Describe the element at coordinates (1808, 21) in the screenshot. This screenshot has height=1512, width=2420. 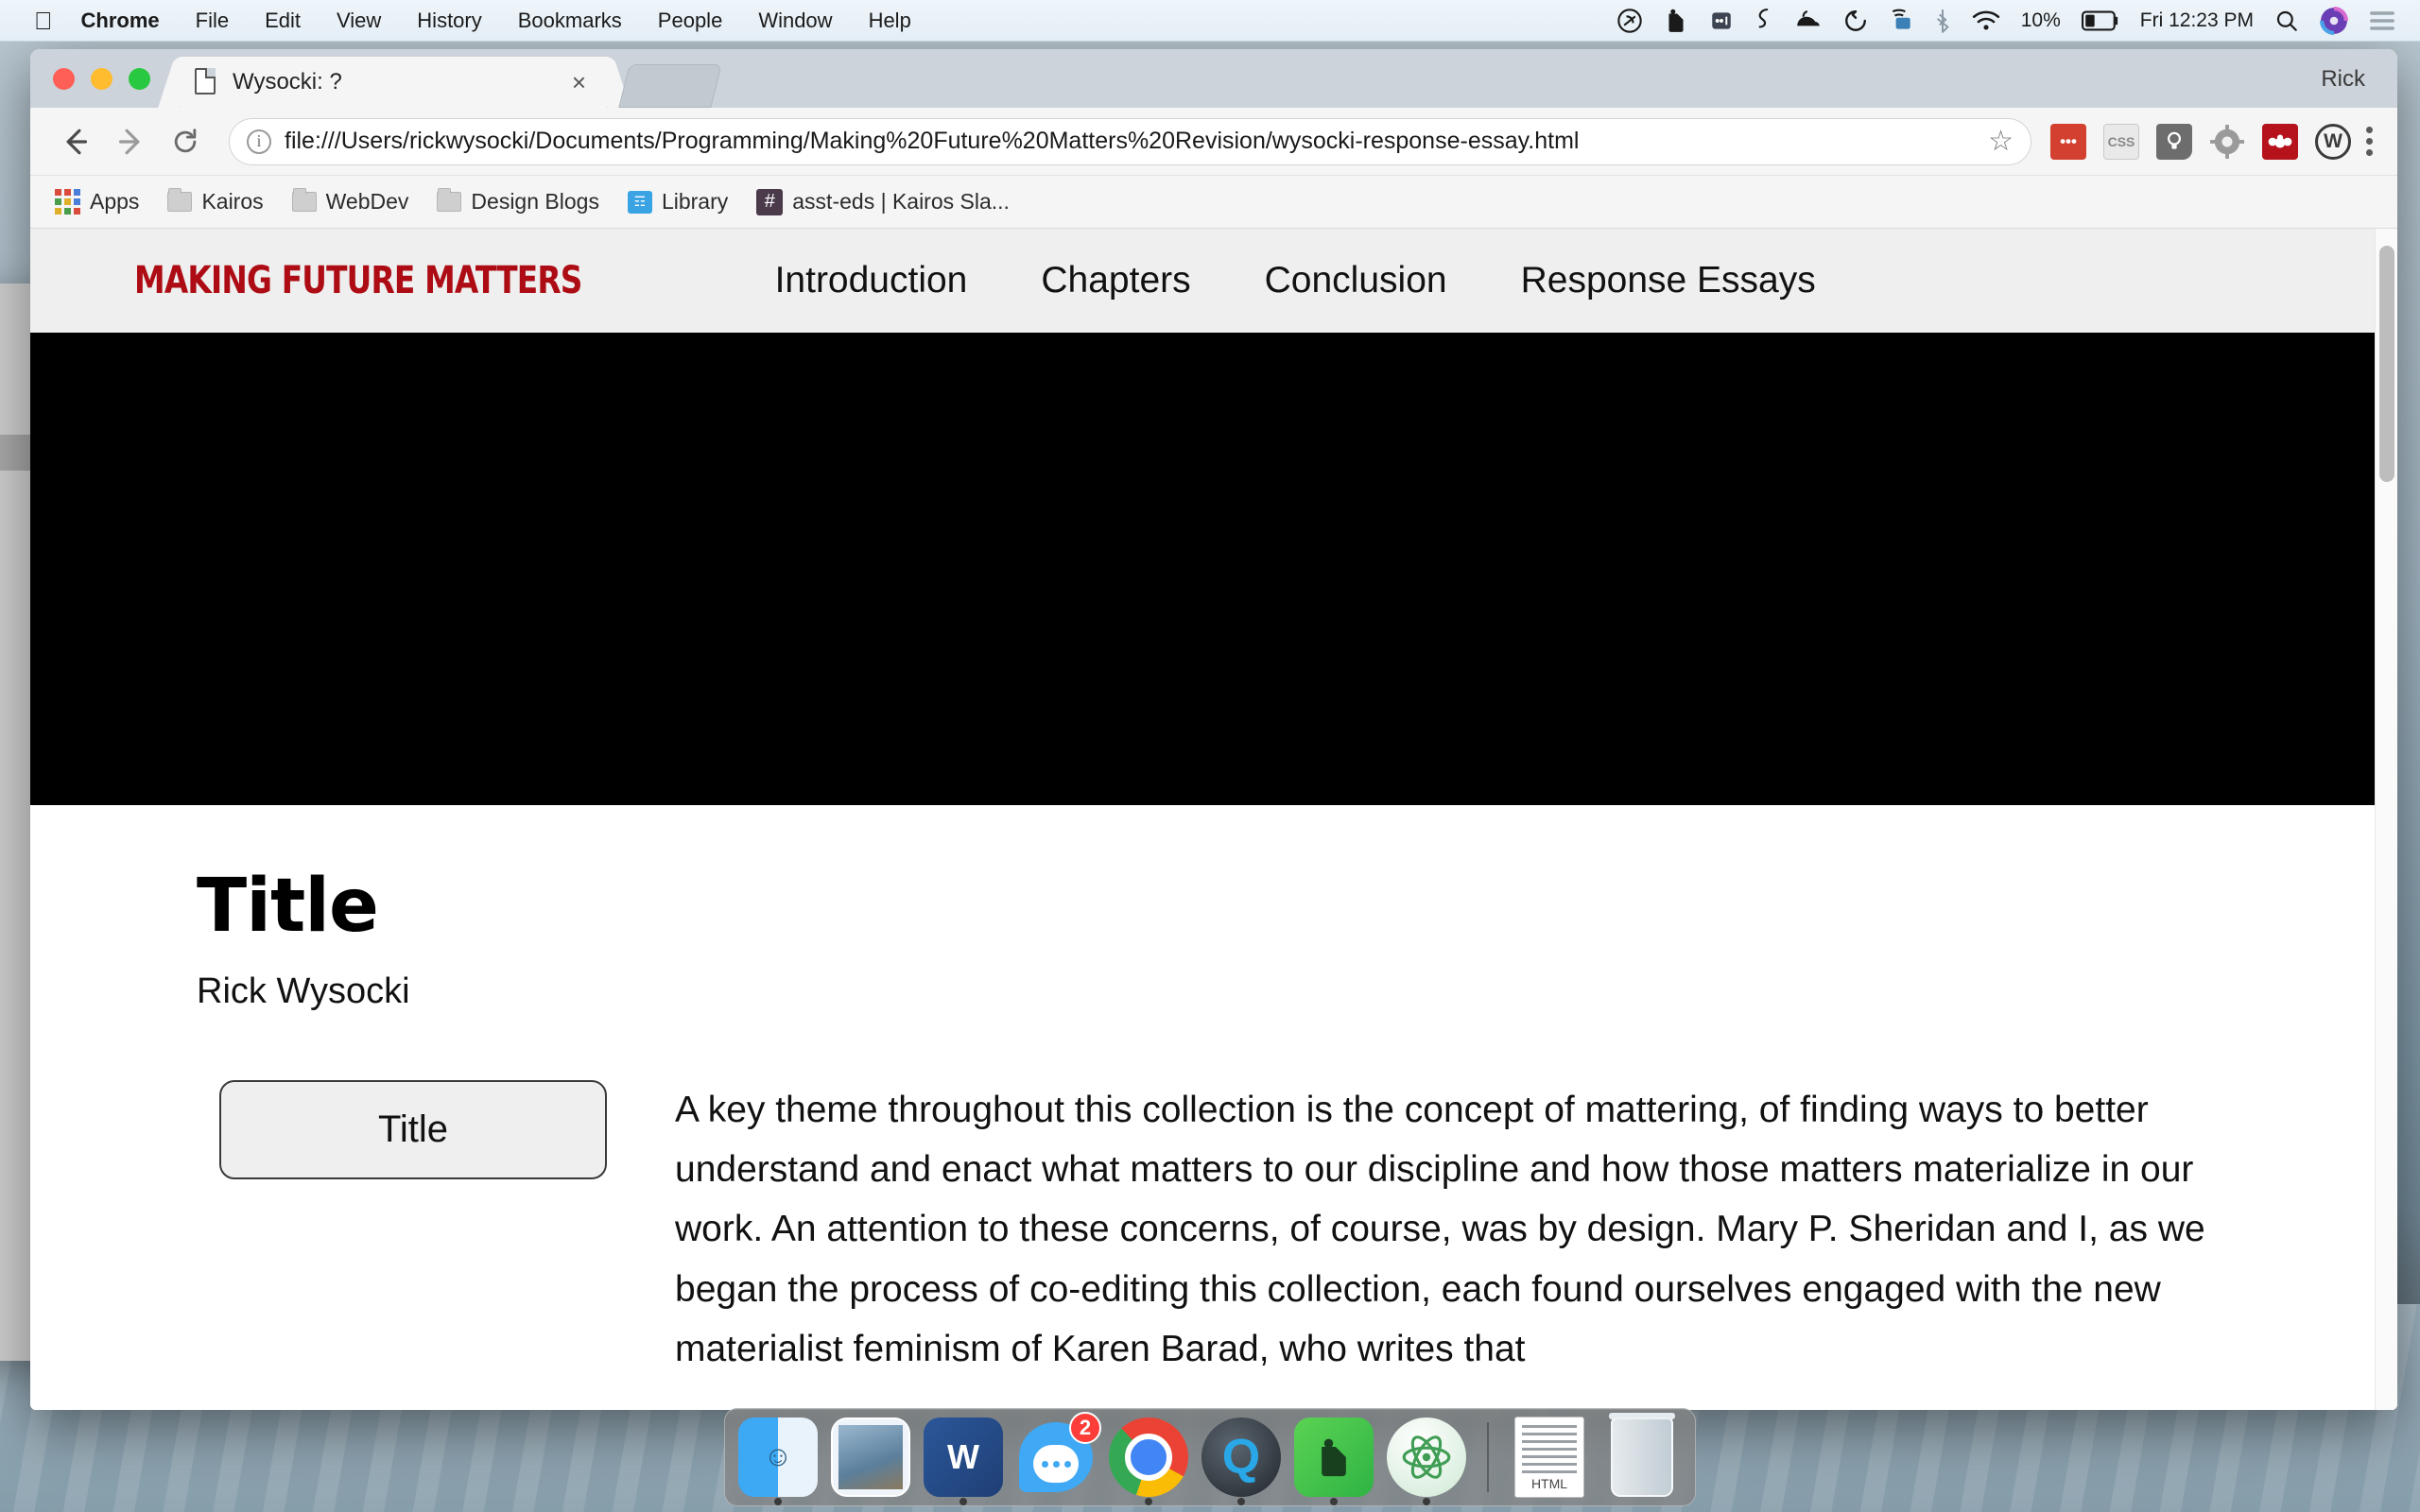
I see `hazel-icon` at that location.